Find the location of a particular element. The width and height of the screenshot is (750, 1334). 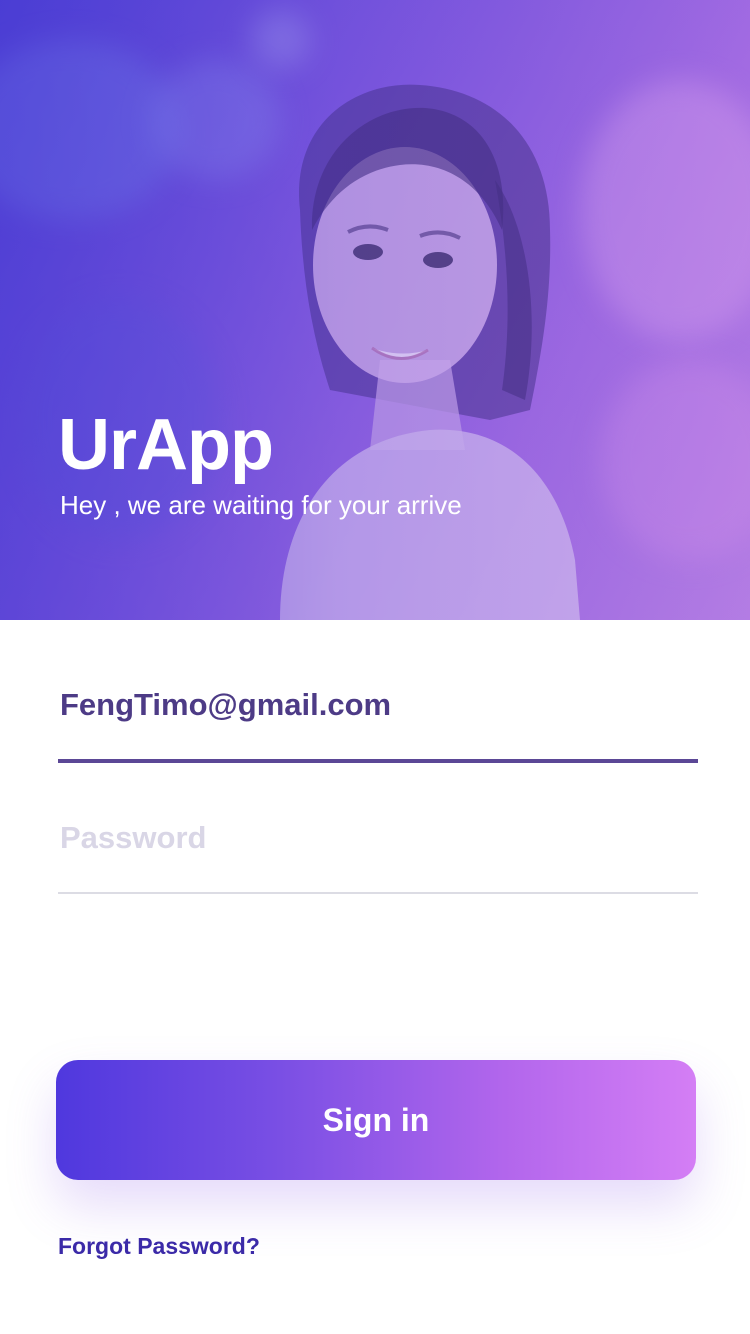

forgot-password-link: Forgot Password? is located at coordinates (159, 1246).